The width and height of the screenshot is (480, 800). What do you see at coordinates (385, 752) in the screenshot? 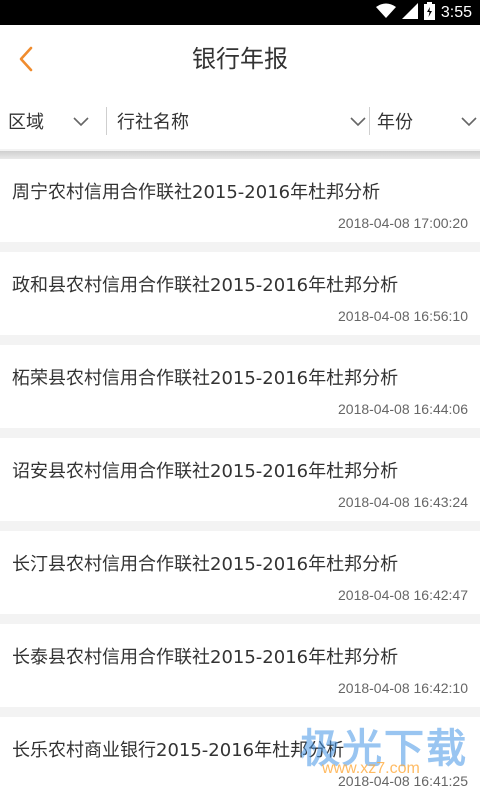
I see `watermark-logo: 极光下载 www.xz7.com` at bounding box center [385, 752].